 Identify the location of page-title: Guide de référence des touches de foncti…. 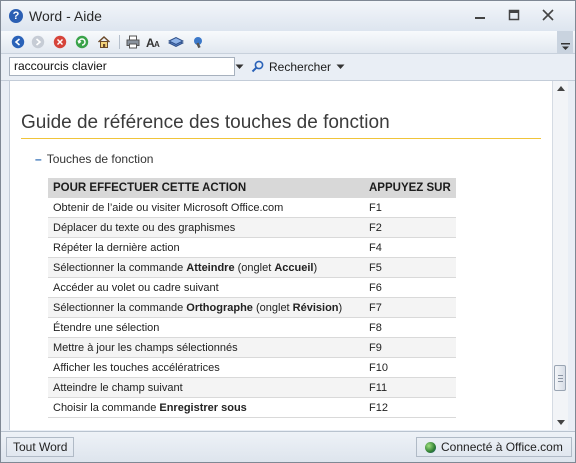
(205, 122).